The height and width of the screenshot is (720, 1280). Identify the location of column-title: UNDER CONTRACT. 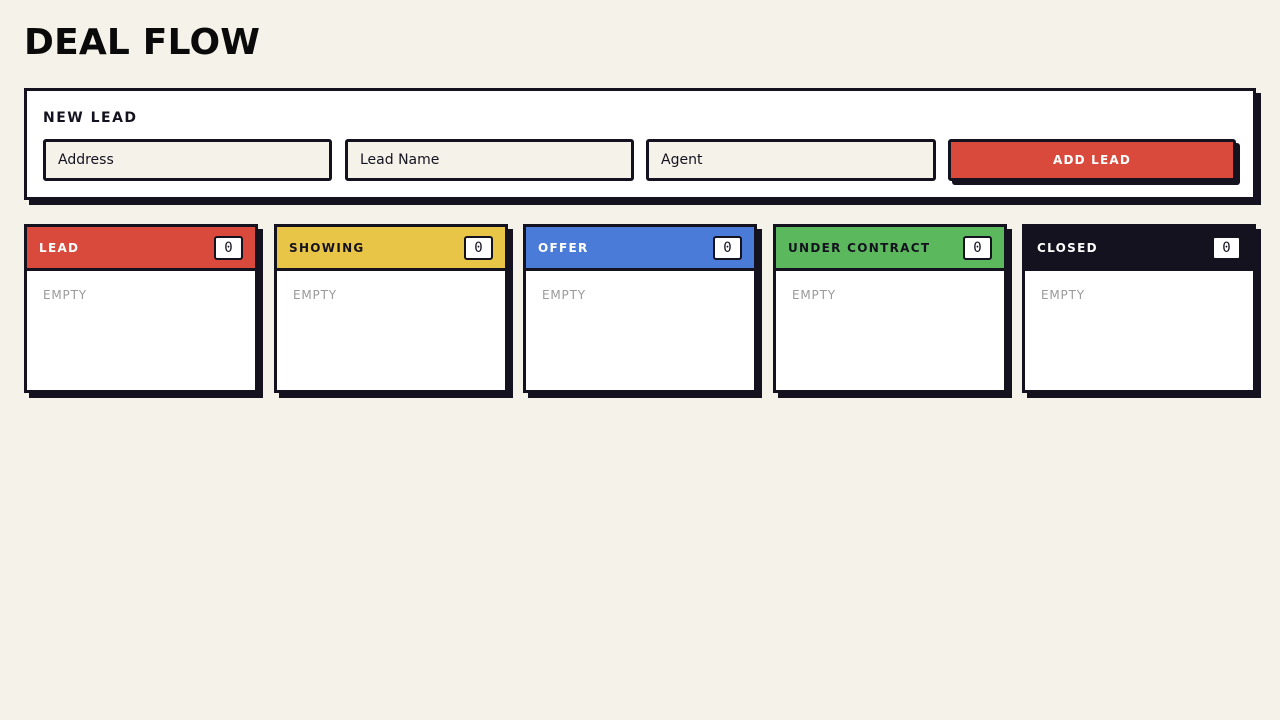
(859, 247).